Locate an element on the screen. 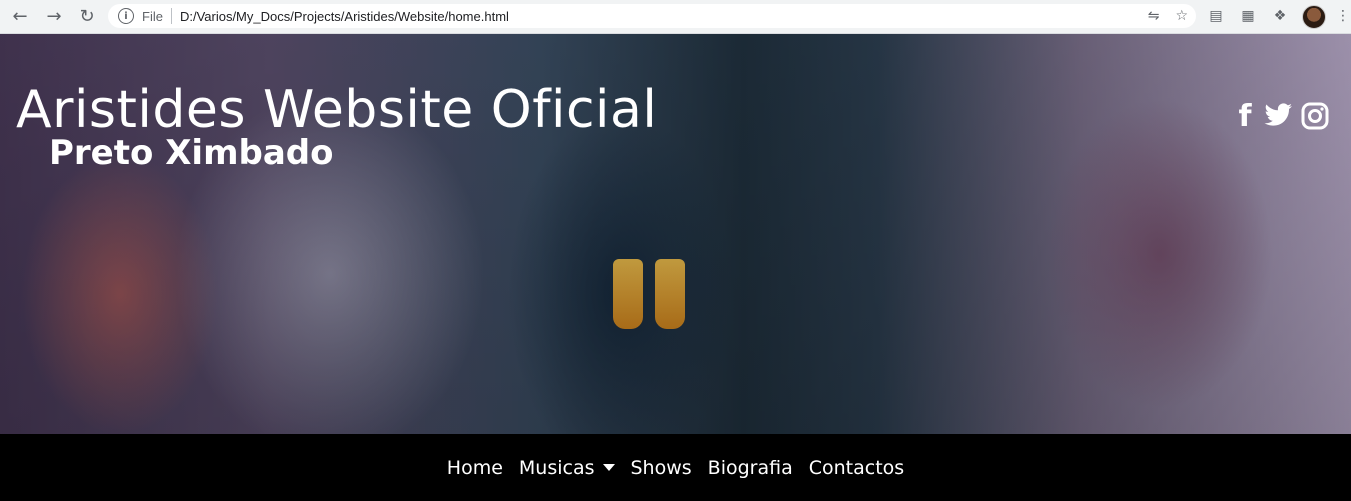 This screenshot has width=1351, height=501. social-links: f is located at coordinates (1282, 116).